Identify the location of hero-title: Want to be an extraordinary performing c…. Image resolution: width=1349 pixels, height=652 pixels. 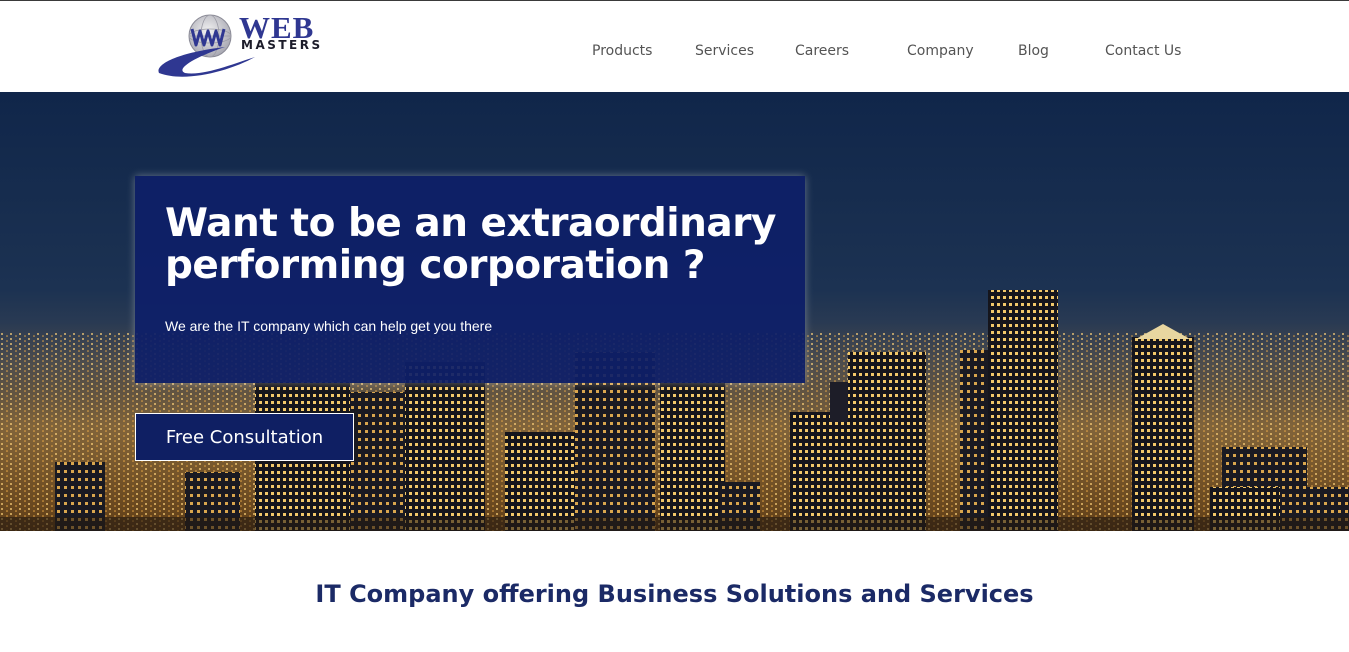
(480, 245).